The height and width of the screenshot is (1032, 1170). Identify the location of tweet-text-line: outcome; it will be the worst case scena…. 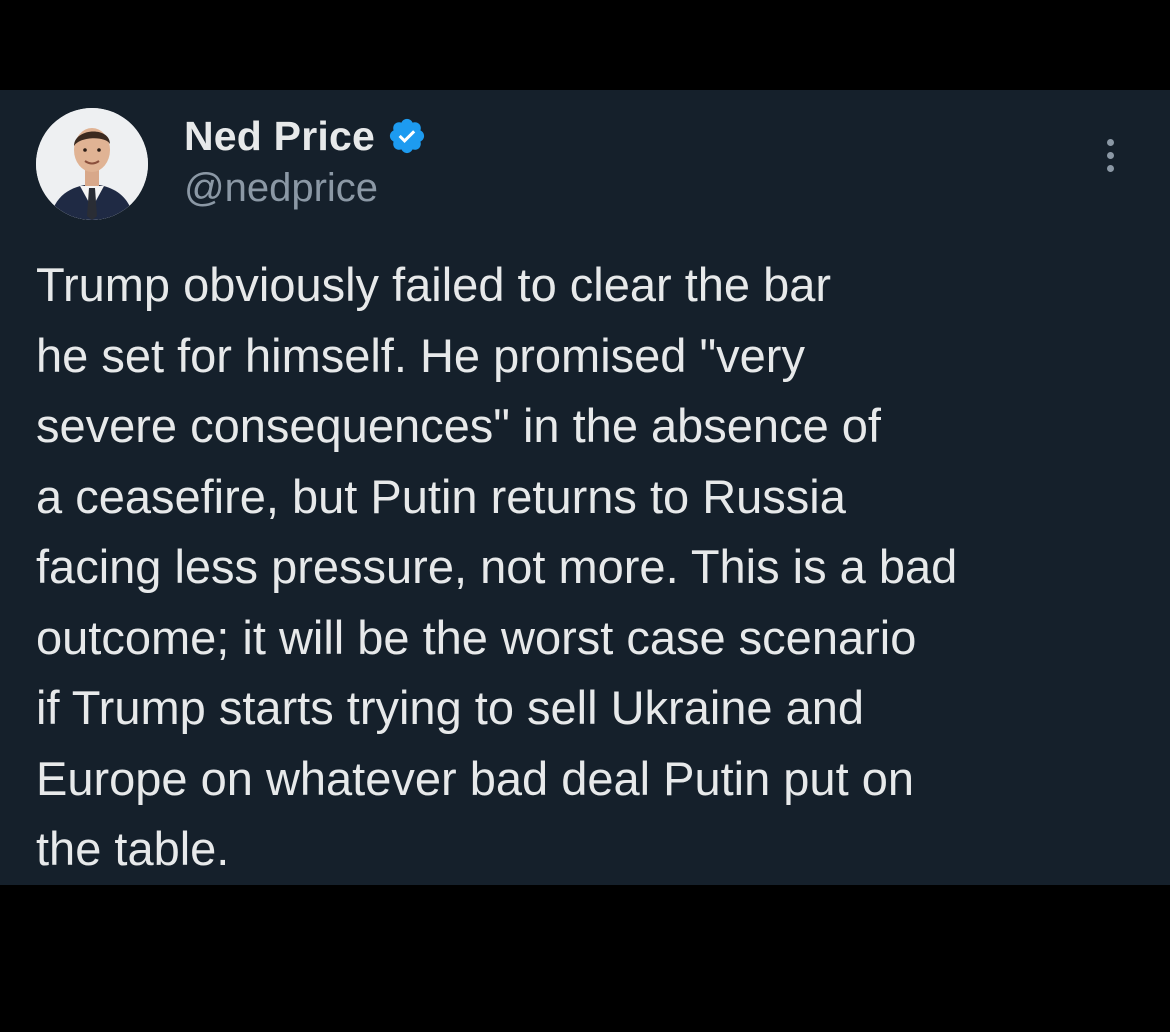
(476, 637).